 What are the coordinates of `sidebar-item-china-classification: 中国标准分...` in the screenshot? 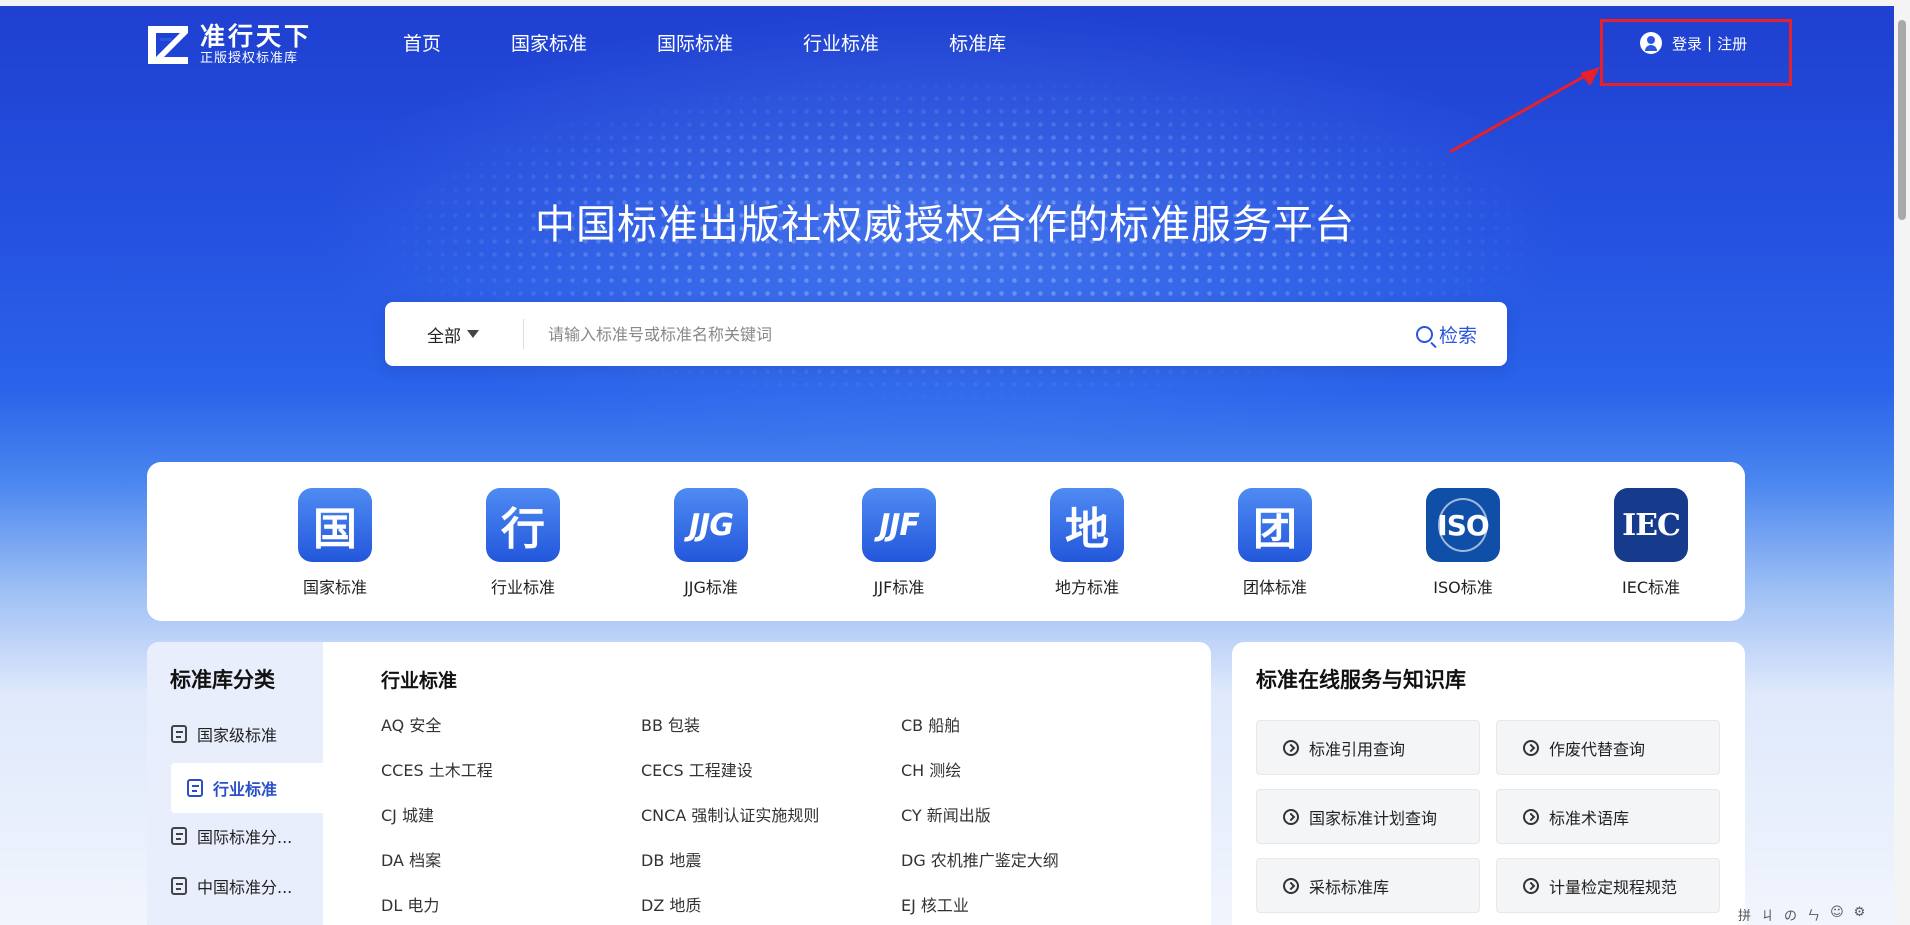 It's located at (231, 886).